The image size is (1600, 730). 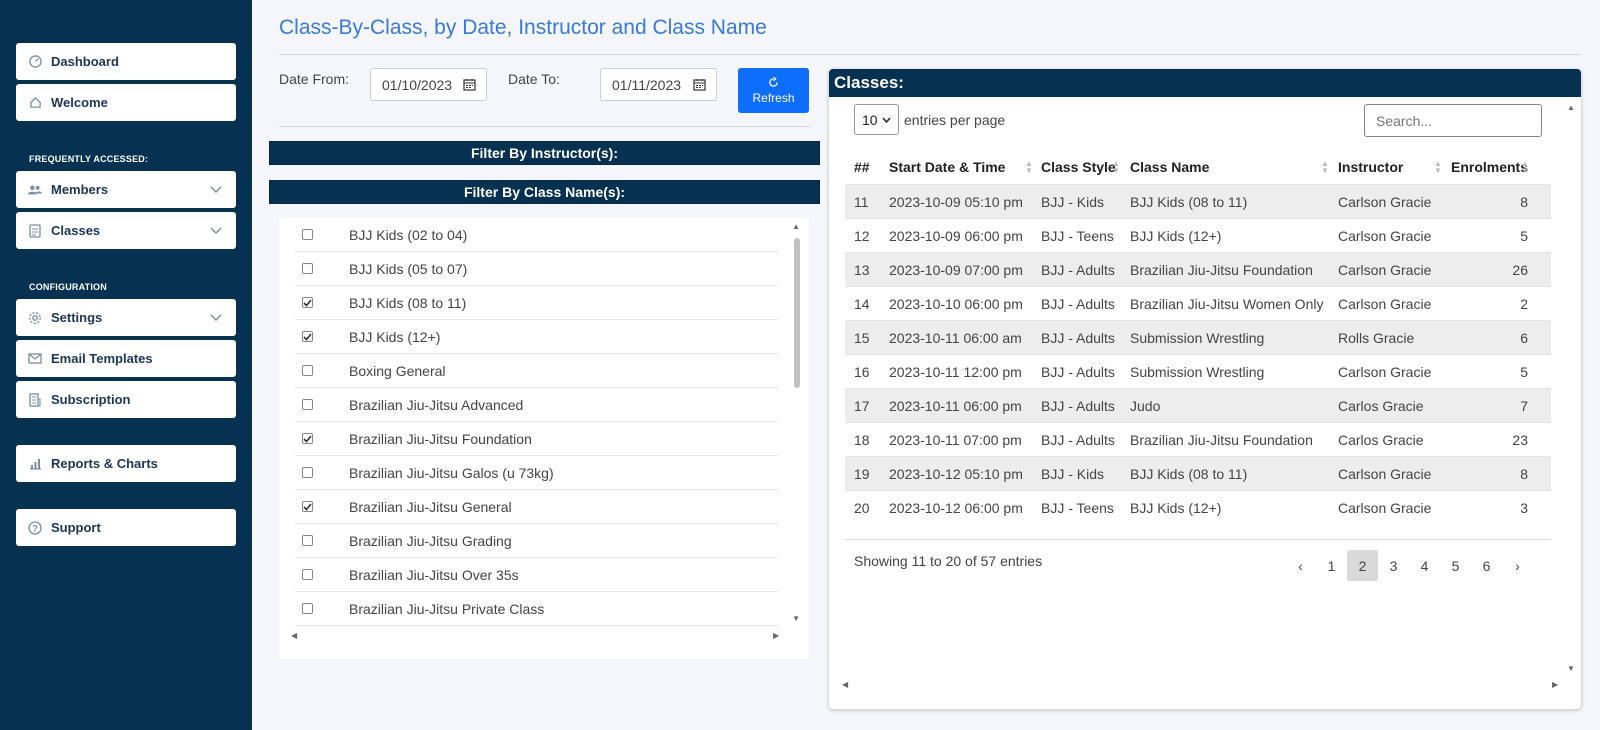 I want to click on nav-members: Members, so click(x=126, y=189).